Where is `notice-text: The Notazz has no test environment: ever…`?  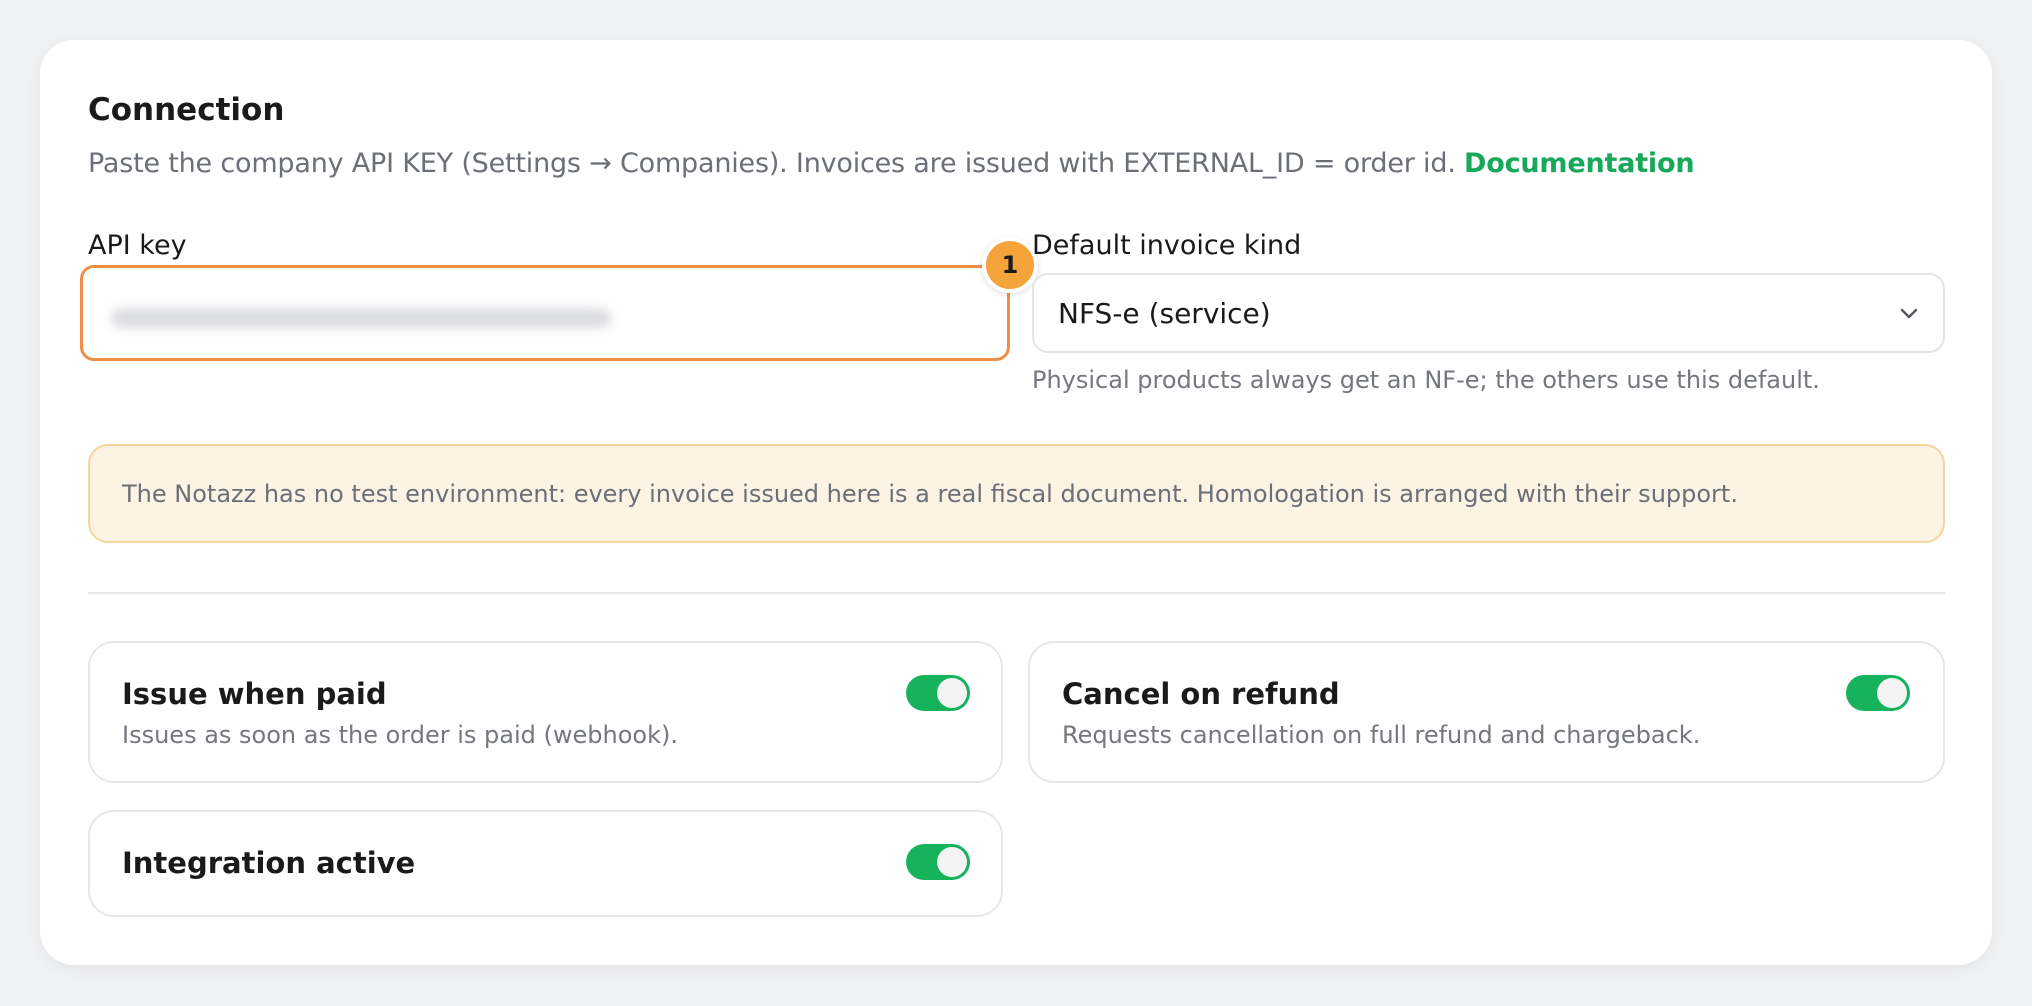
notice-text: The Notazz has no test environment: ever… is located at coordinates (930, 493).